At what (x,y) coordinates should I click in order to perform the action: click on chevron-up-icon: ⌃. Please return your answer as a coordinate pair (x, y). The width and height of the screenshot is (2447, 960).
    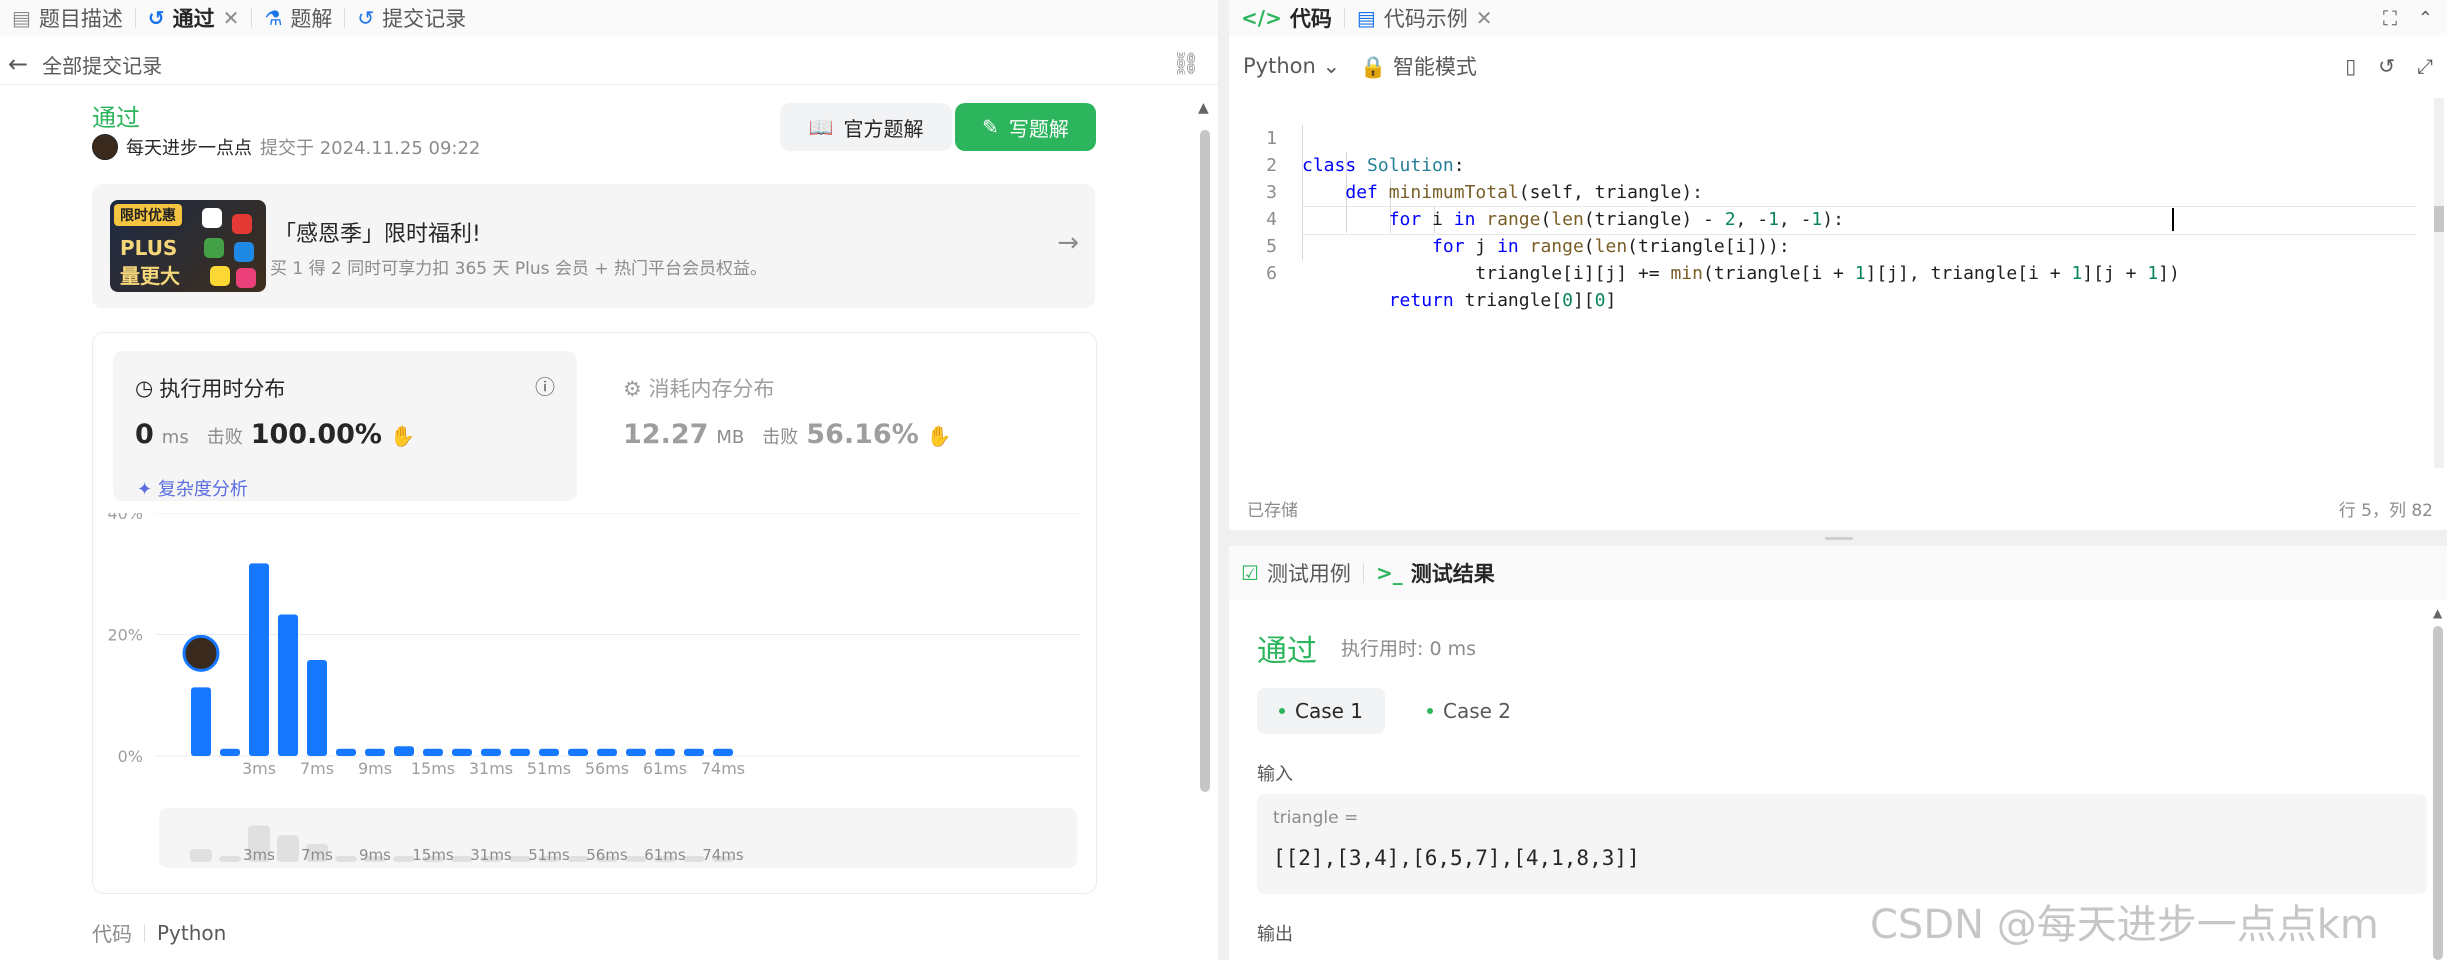
    Looking at the image, I should click on (2425, 18).